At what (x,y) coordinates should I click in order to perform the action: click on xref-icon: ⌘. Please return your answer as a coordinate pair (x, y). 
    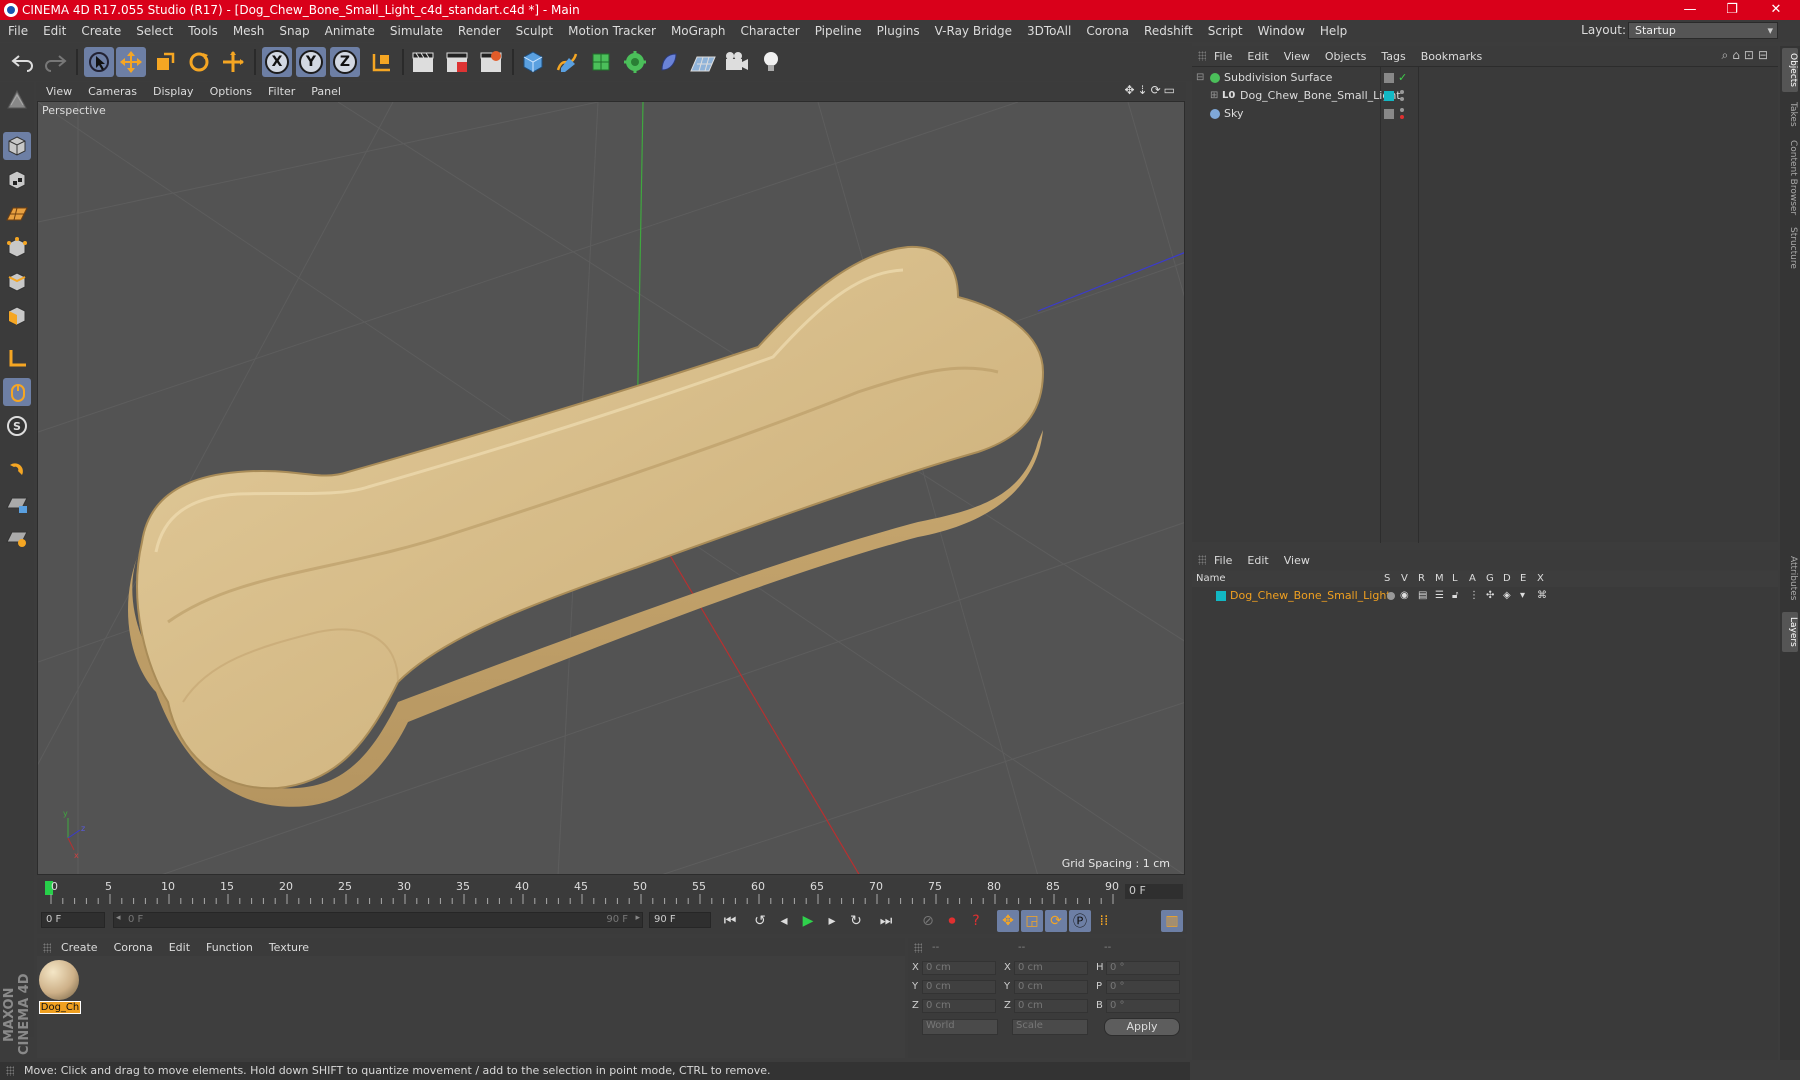
    Looking at the image, I should click on (1542, 596).